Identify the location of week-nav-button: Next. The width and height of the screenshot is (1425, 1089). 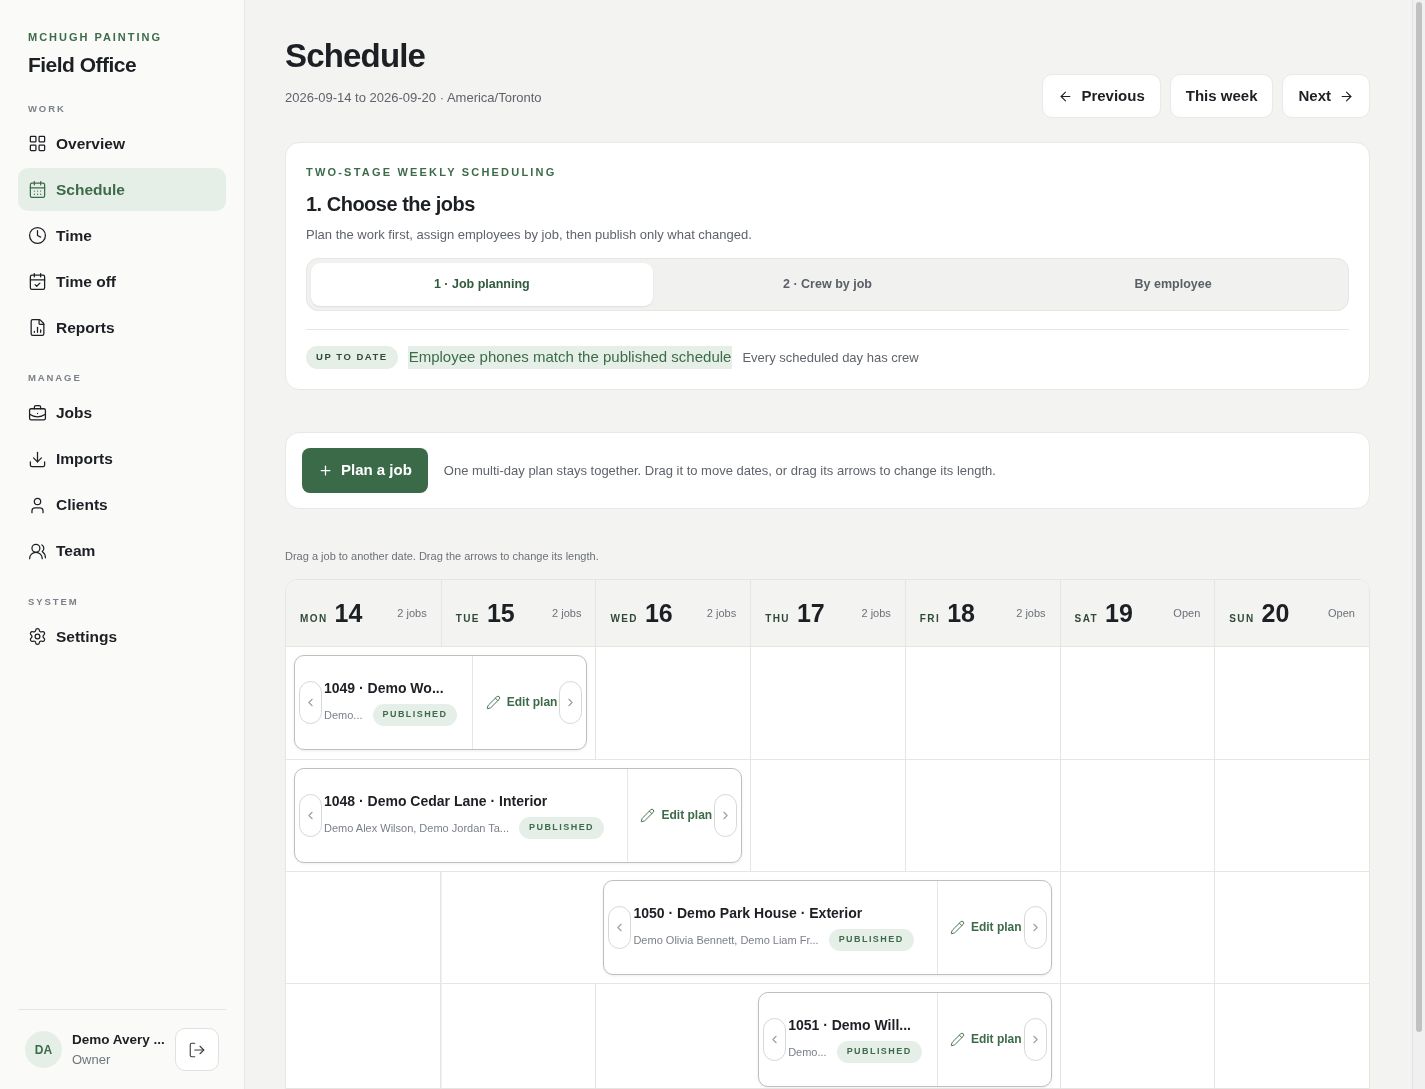
(1326, 96).